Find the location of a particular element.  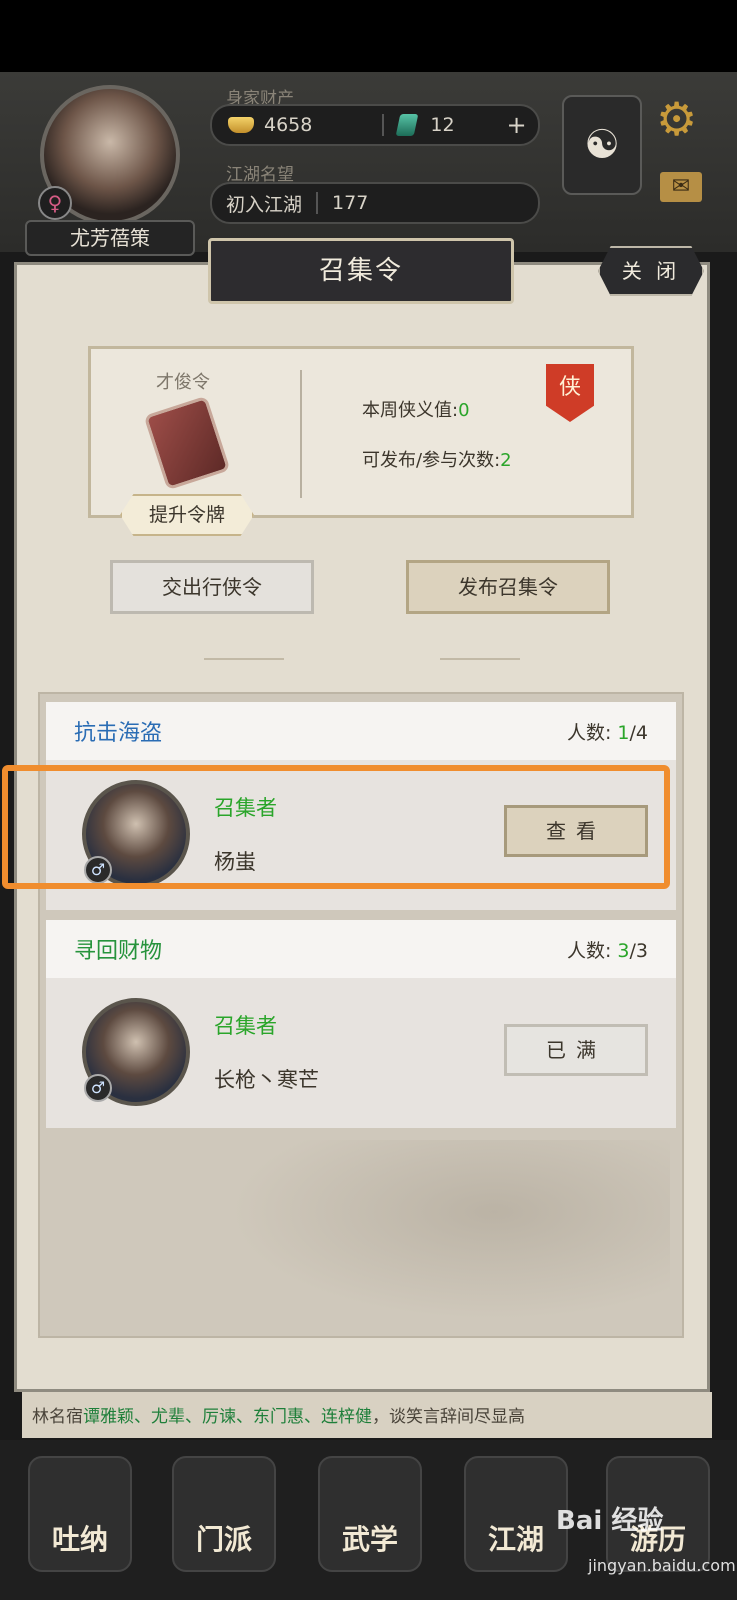

gold-ingot-icon is located at coordinates (241, 125).